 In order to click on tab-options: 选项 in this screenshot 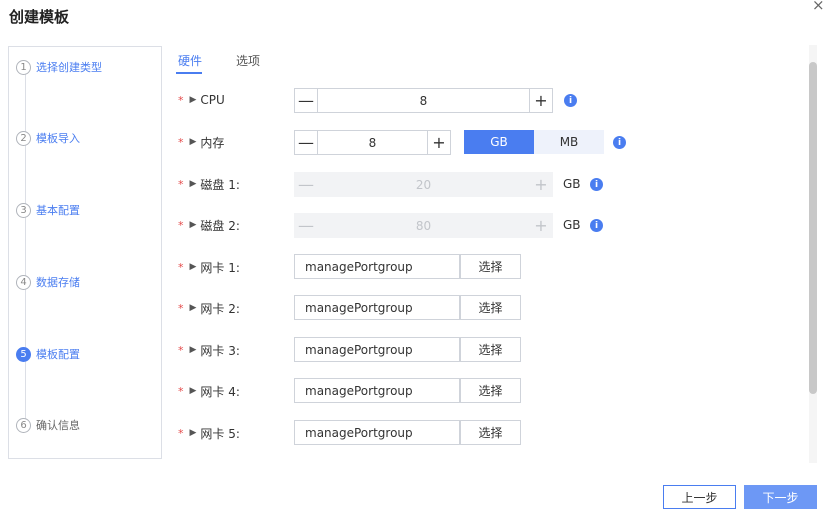, I will do `click(248, 60)`.